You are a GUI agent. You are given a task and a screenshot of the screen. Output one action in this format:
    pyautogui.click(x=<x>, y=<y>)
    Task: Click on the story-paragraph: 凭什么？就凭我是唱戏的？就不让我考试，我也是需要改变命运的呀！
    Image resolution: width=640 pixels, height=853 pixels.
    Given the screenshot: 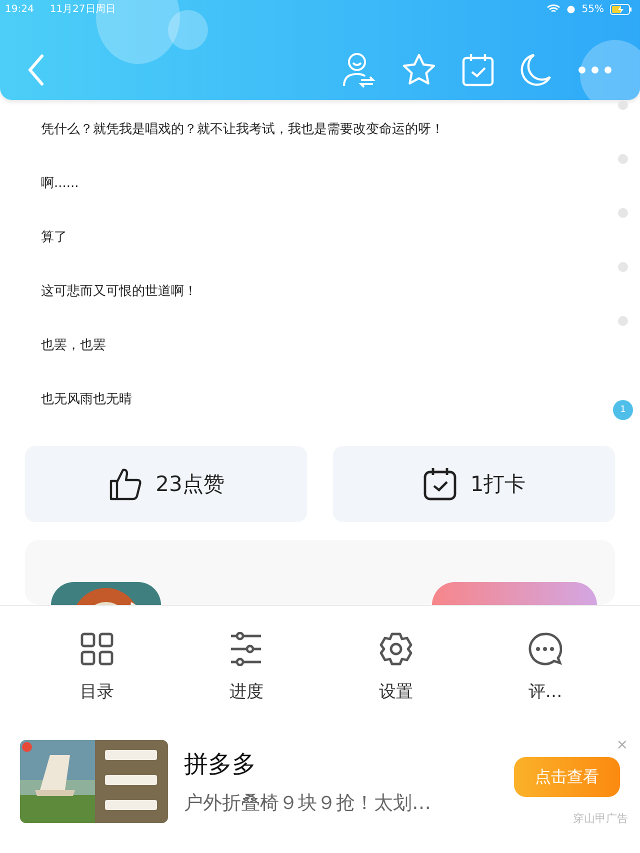 What is the action you would take?
    pyautogui.click(x=242, y=129)
    